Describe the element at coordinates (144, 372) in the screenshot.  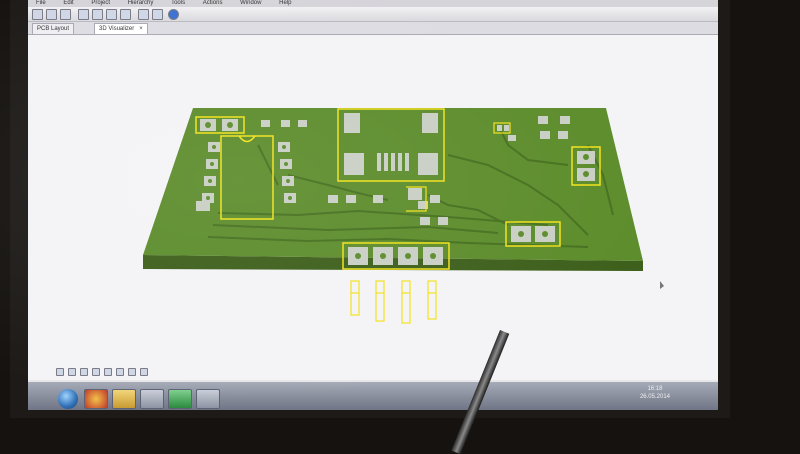
I see `settings-icon` at that location.